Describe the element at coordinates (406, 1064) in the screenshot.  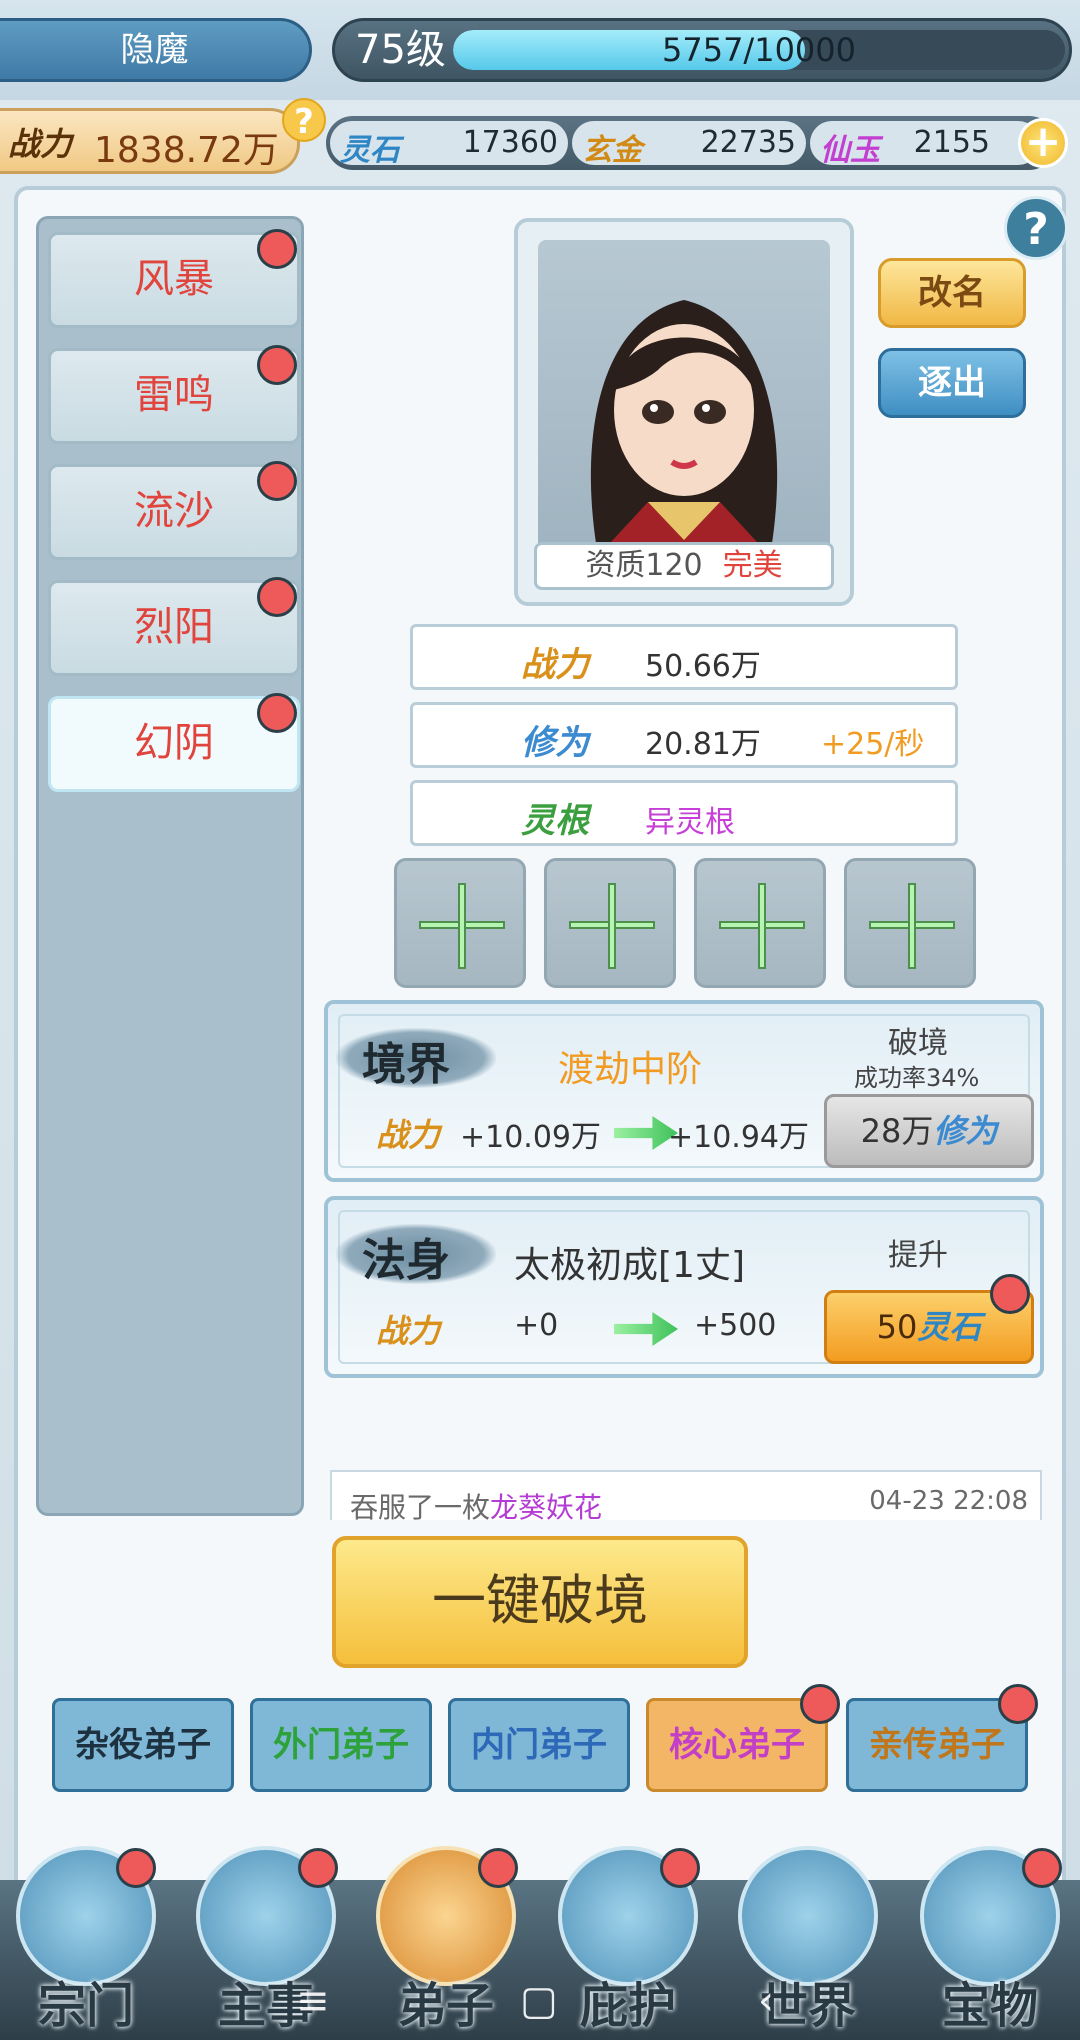
I see `realm-title: 境界` at that location.